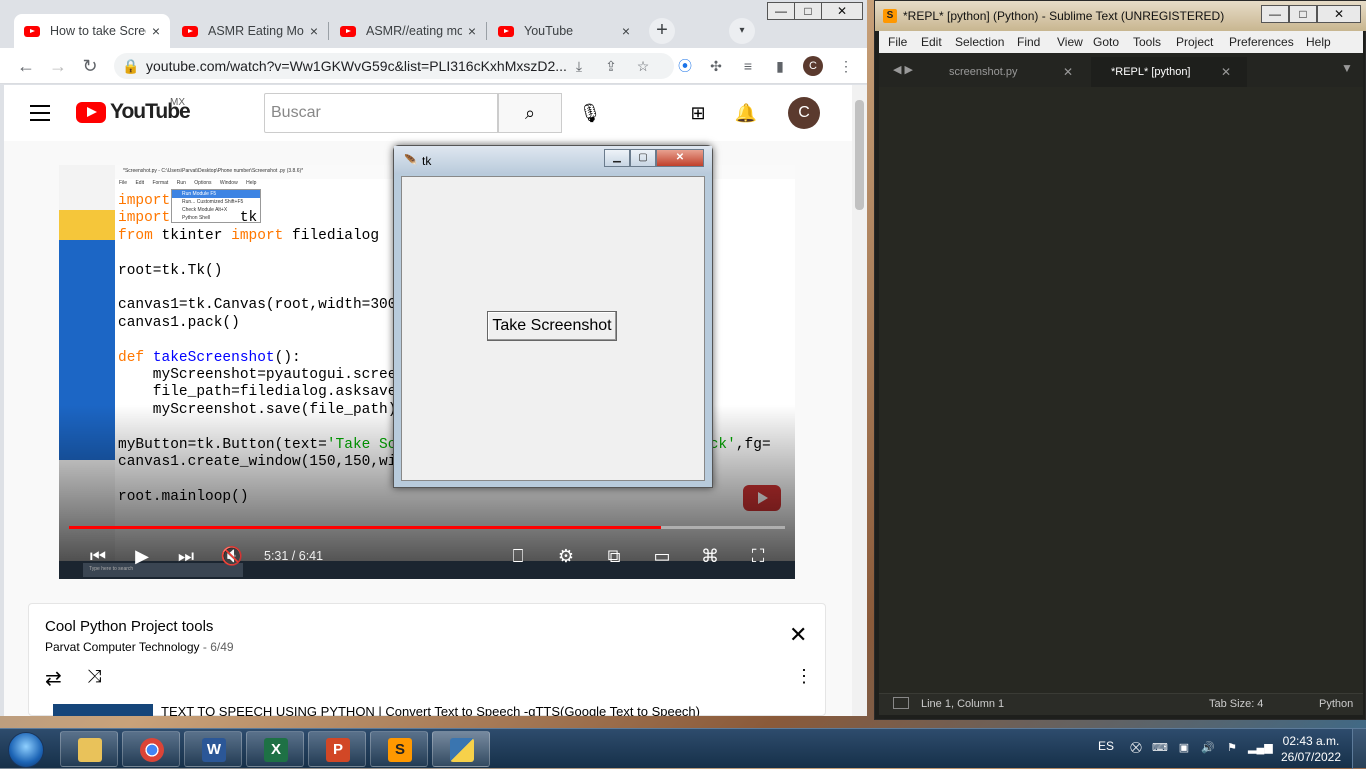 Image resolution: width=1366 pixels, height=769 pixels. Describe the element at coordinates (662, 31) in the screenshot. I see `new-tab-button: +` at that location.